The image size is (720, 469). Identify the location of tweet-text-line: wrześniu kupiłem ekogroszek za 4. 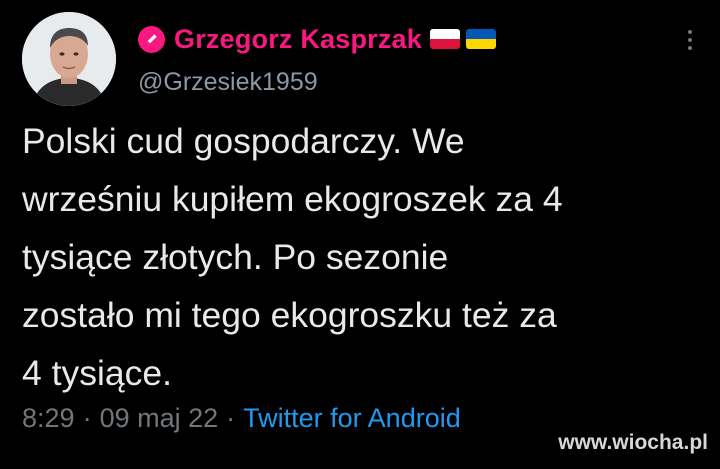
(292, 199).